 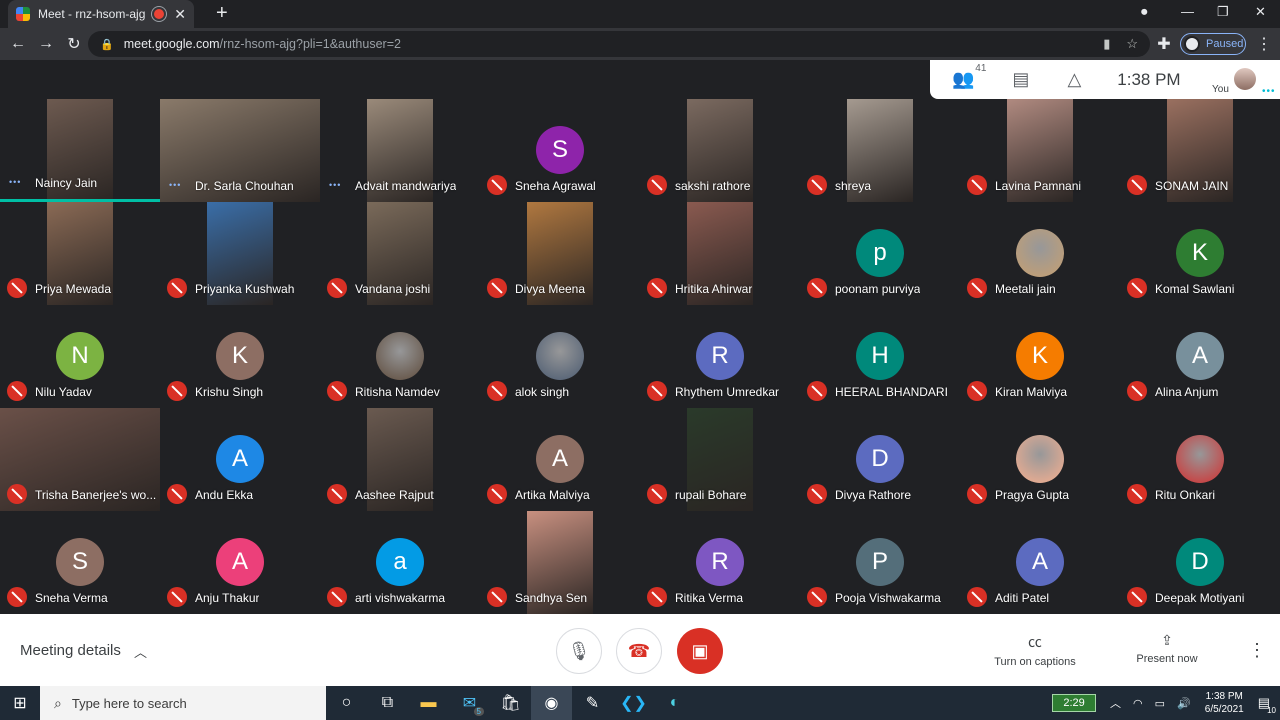 What do you see at coordinates (222, 13) in the screenshot?
I see `new-tab-icon: +` at bounding box center [222, 13].